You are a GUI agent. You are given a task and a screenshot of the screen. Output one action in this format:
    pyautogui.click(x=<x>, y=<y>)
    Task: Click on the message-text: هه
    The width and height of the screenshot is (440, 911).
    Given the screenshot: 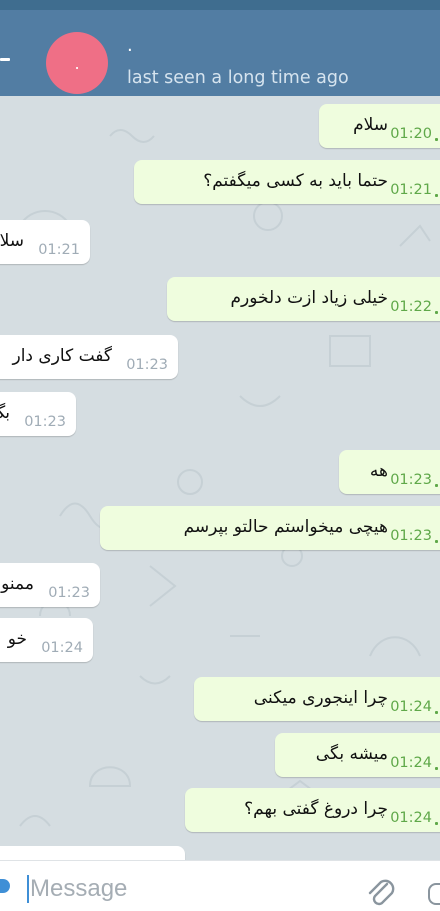 What is the action you would take?
    pyautogui.click(x=378, y=471)
    